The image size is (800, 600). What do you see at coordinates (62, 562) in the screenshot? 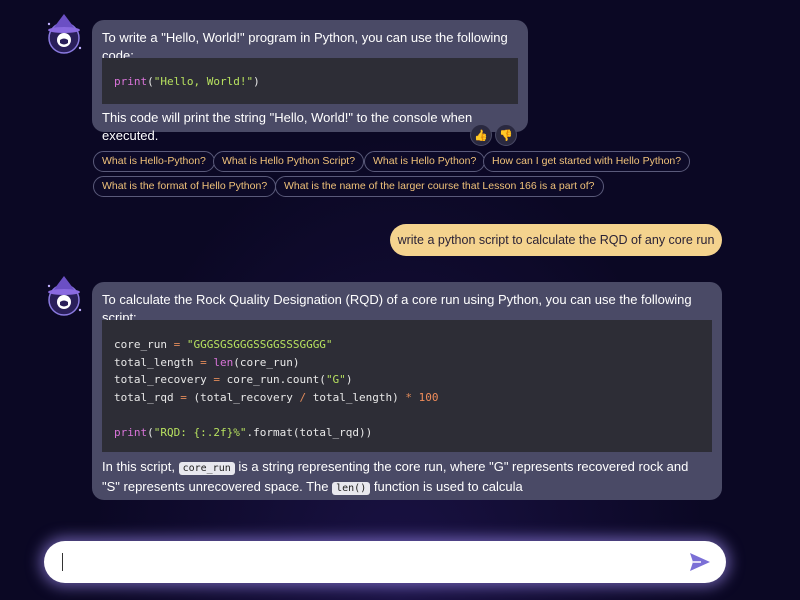
I see `text-caret` at bounding box center [62, 562].